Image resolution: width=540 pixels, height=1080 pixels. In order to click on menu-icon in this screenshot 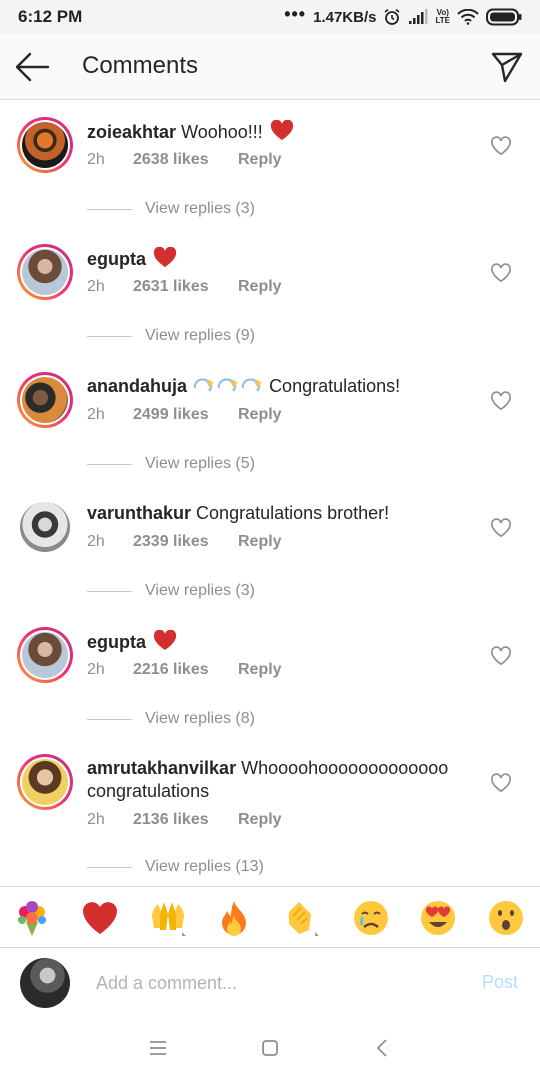, I will do `click(158, 1048)`.